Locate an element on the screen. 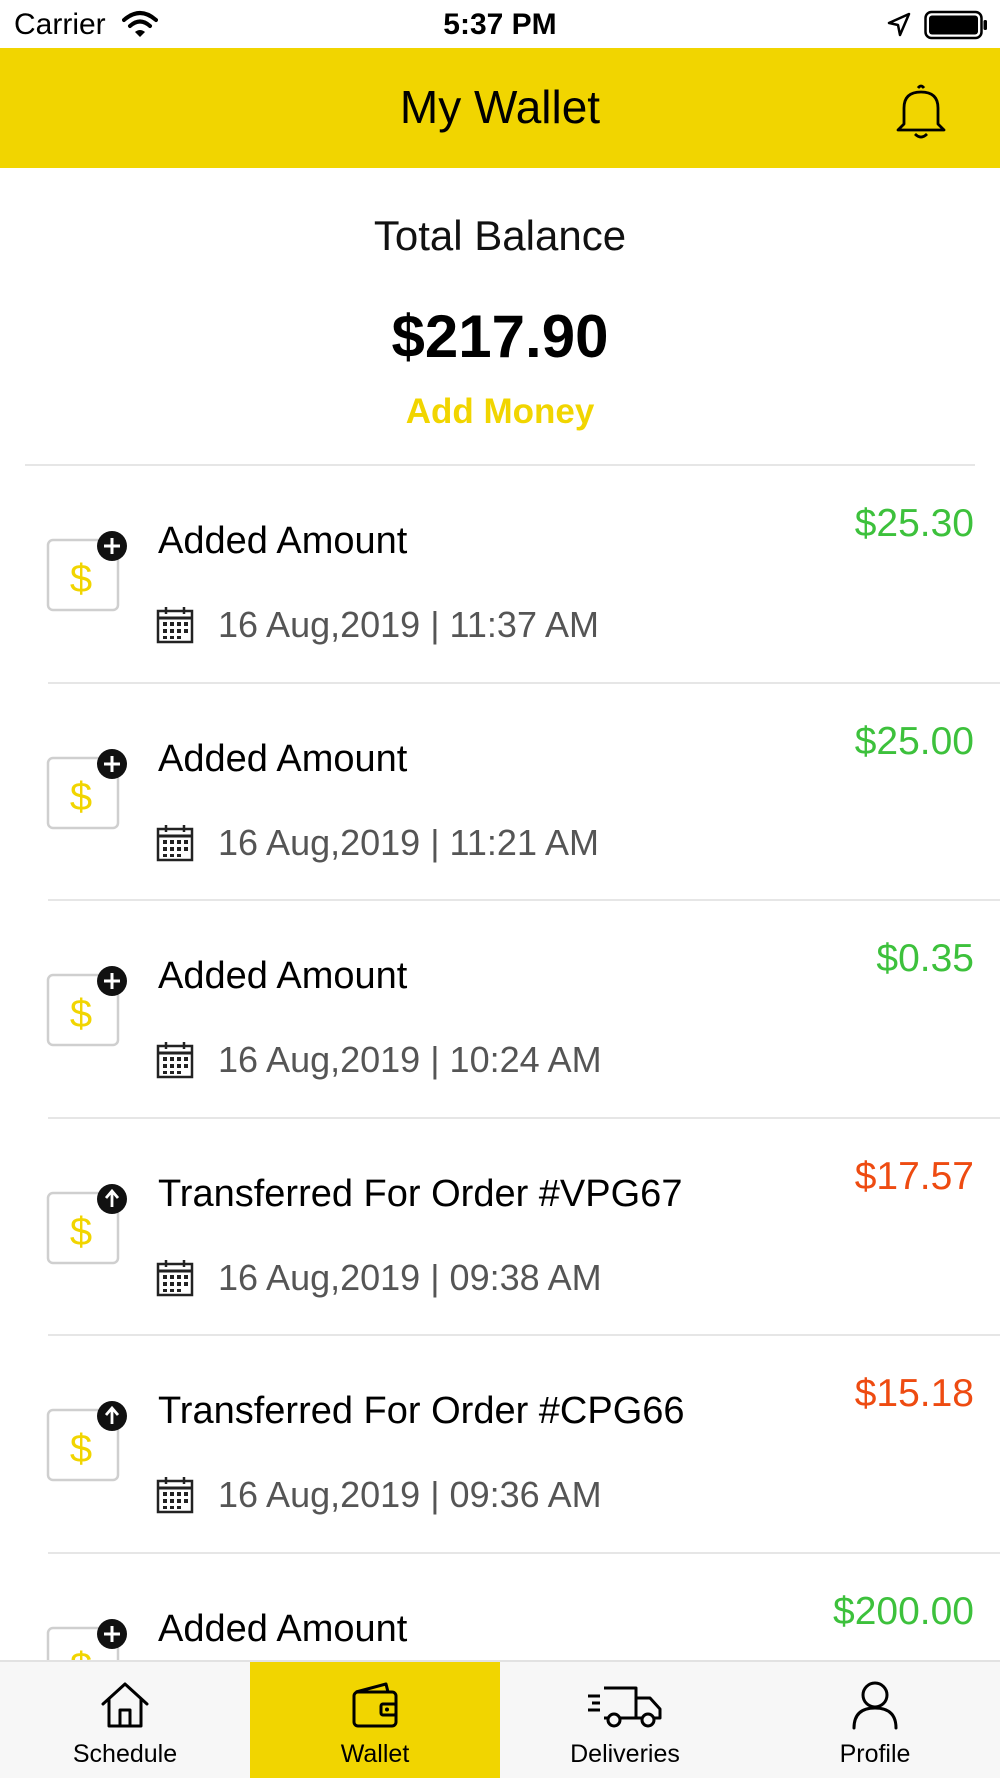 Image resolution: width=1000 pixels, height=1778 pixels. transaction-date: 16 Aug,2019 | 11:21 AM is located at coordinates (408, 842).